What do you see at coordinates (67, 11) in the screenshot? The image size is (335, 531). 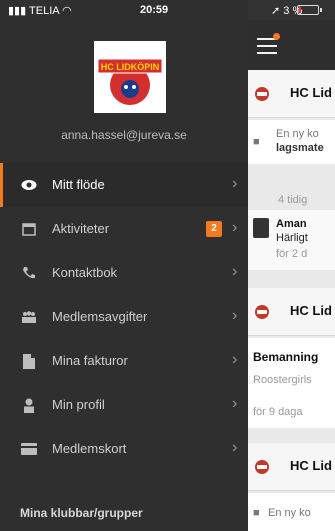 I see `wifi-icon: ◠` at bounding box center [67, 11].